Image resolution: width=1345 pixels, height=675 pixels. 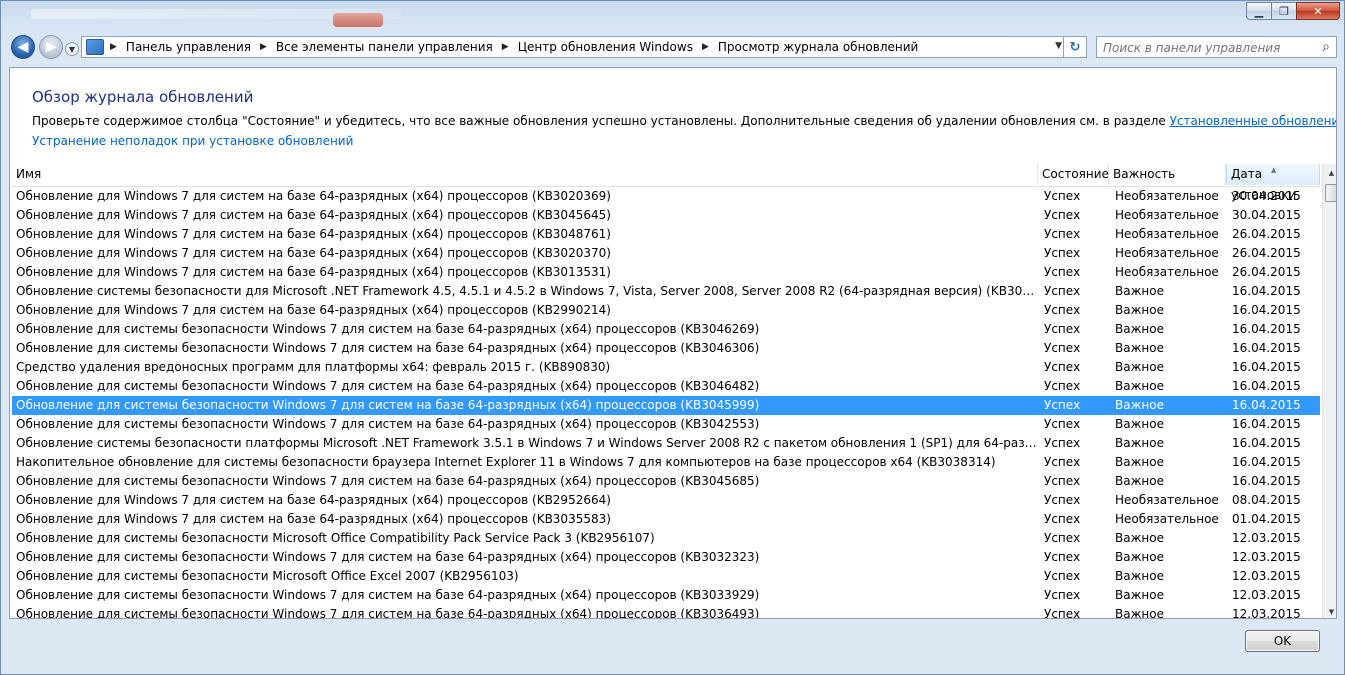 What do you see at coordinates (1329, 172) in the screenshot?
I see `scroll-up-icon: ▲` at bounding box center [1329, 172].